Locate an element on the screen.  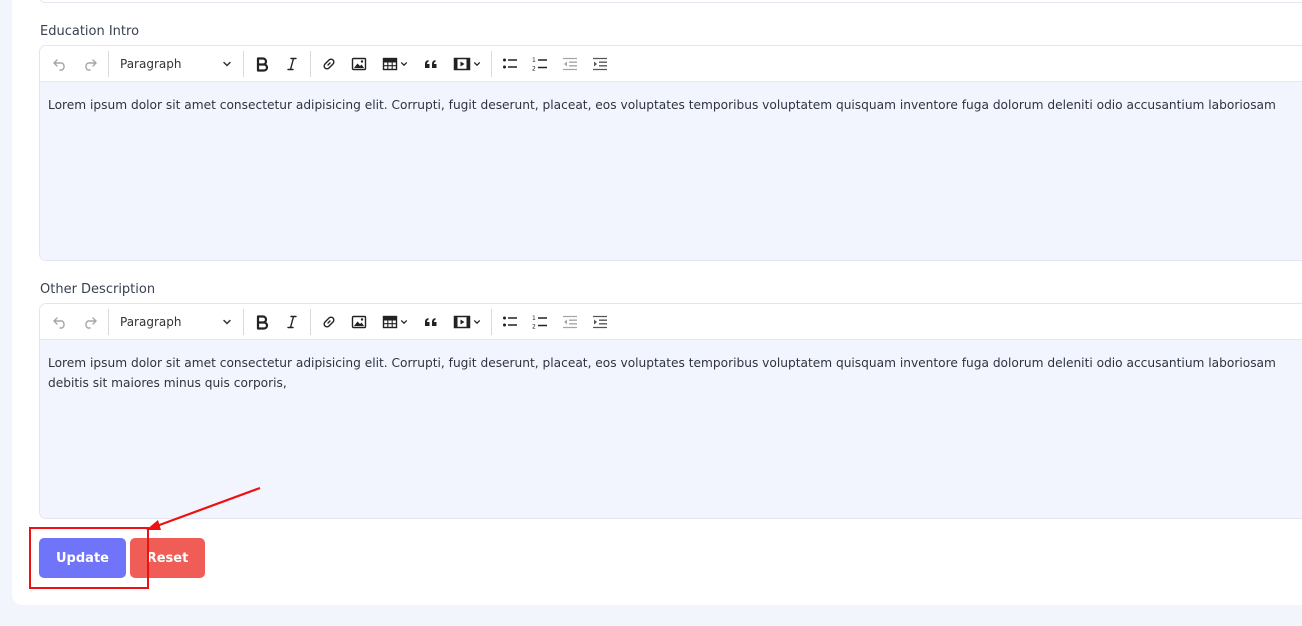
education-intro-label: Education Intro is located at coordinates (90, 31).